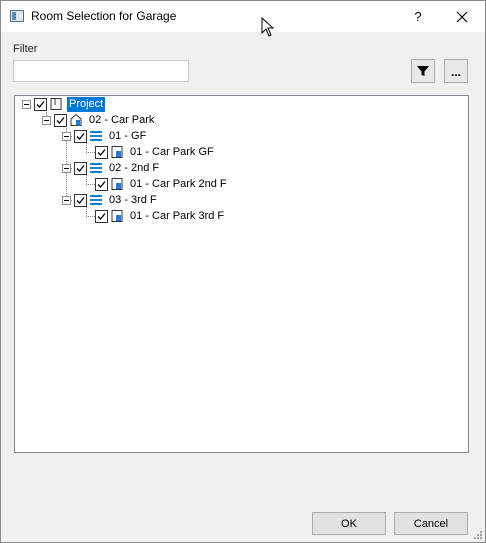  What do you see at coordinates (431, 523) in the screenshot?
I see `cancel-button: Cancel` at bounding box center [431, 523].